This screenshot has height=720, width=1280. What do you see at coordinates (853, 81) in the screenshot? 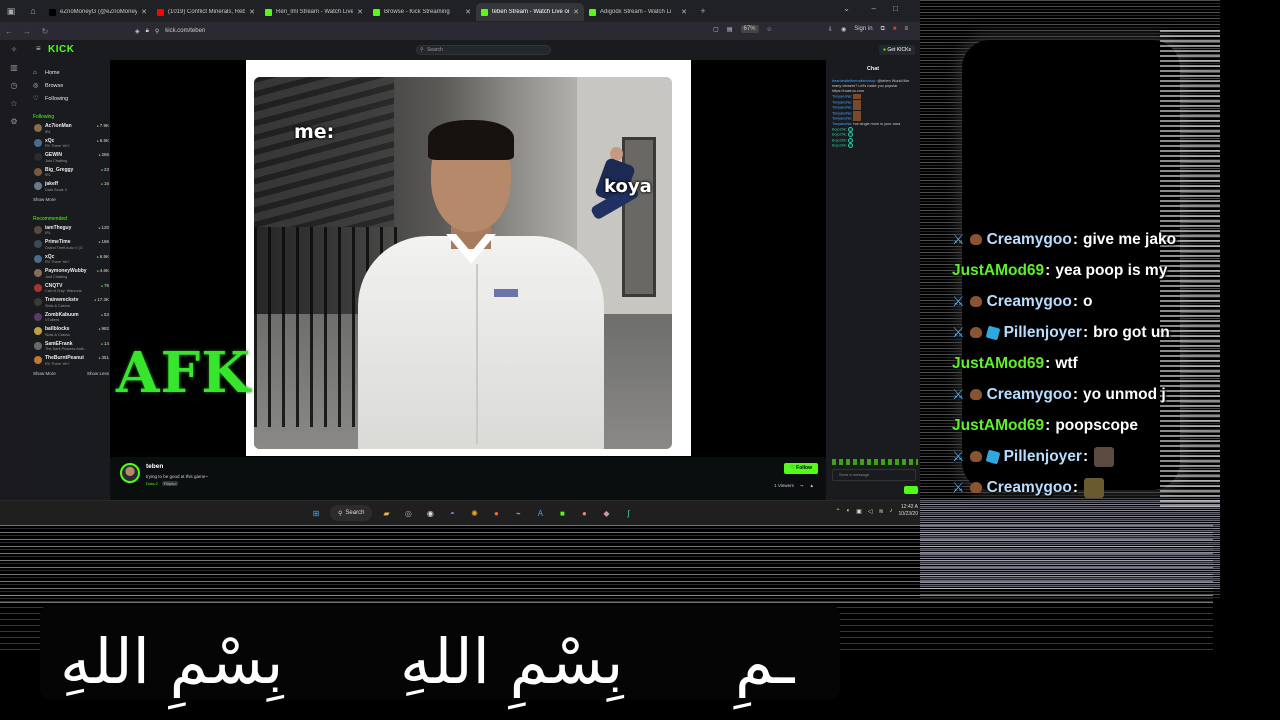
I see `chat-username: beardeddelbrenaltsmdrop` at bounding box center [853, 81].